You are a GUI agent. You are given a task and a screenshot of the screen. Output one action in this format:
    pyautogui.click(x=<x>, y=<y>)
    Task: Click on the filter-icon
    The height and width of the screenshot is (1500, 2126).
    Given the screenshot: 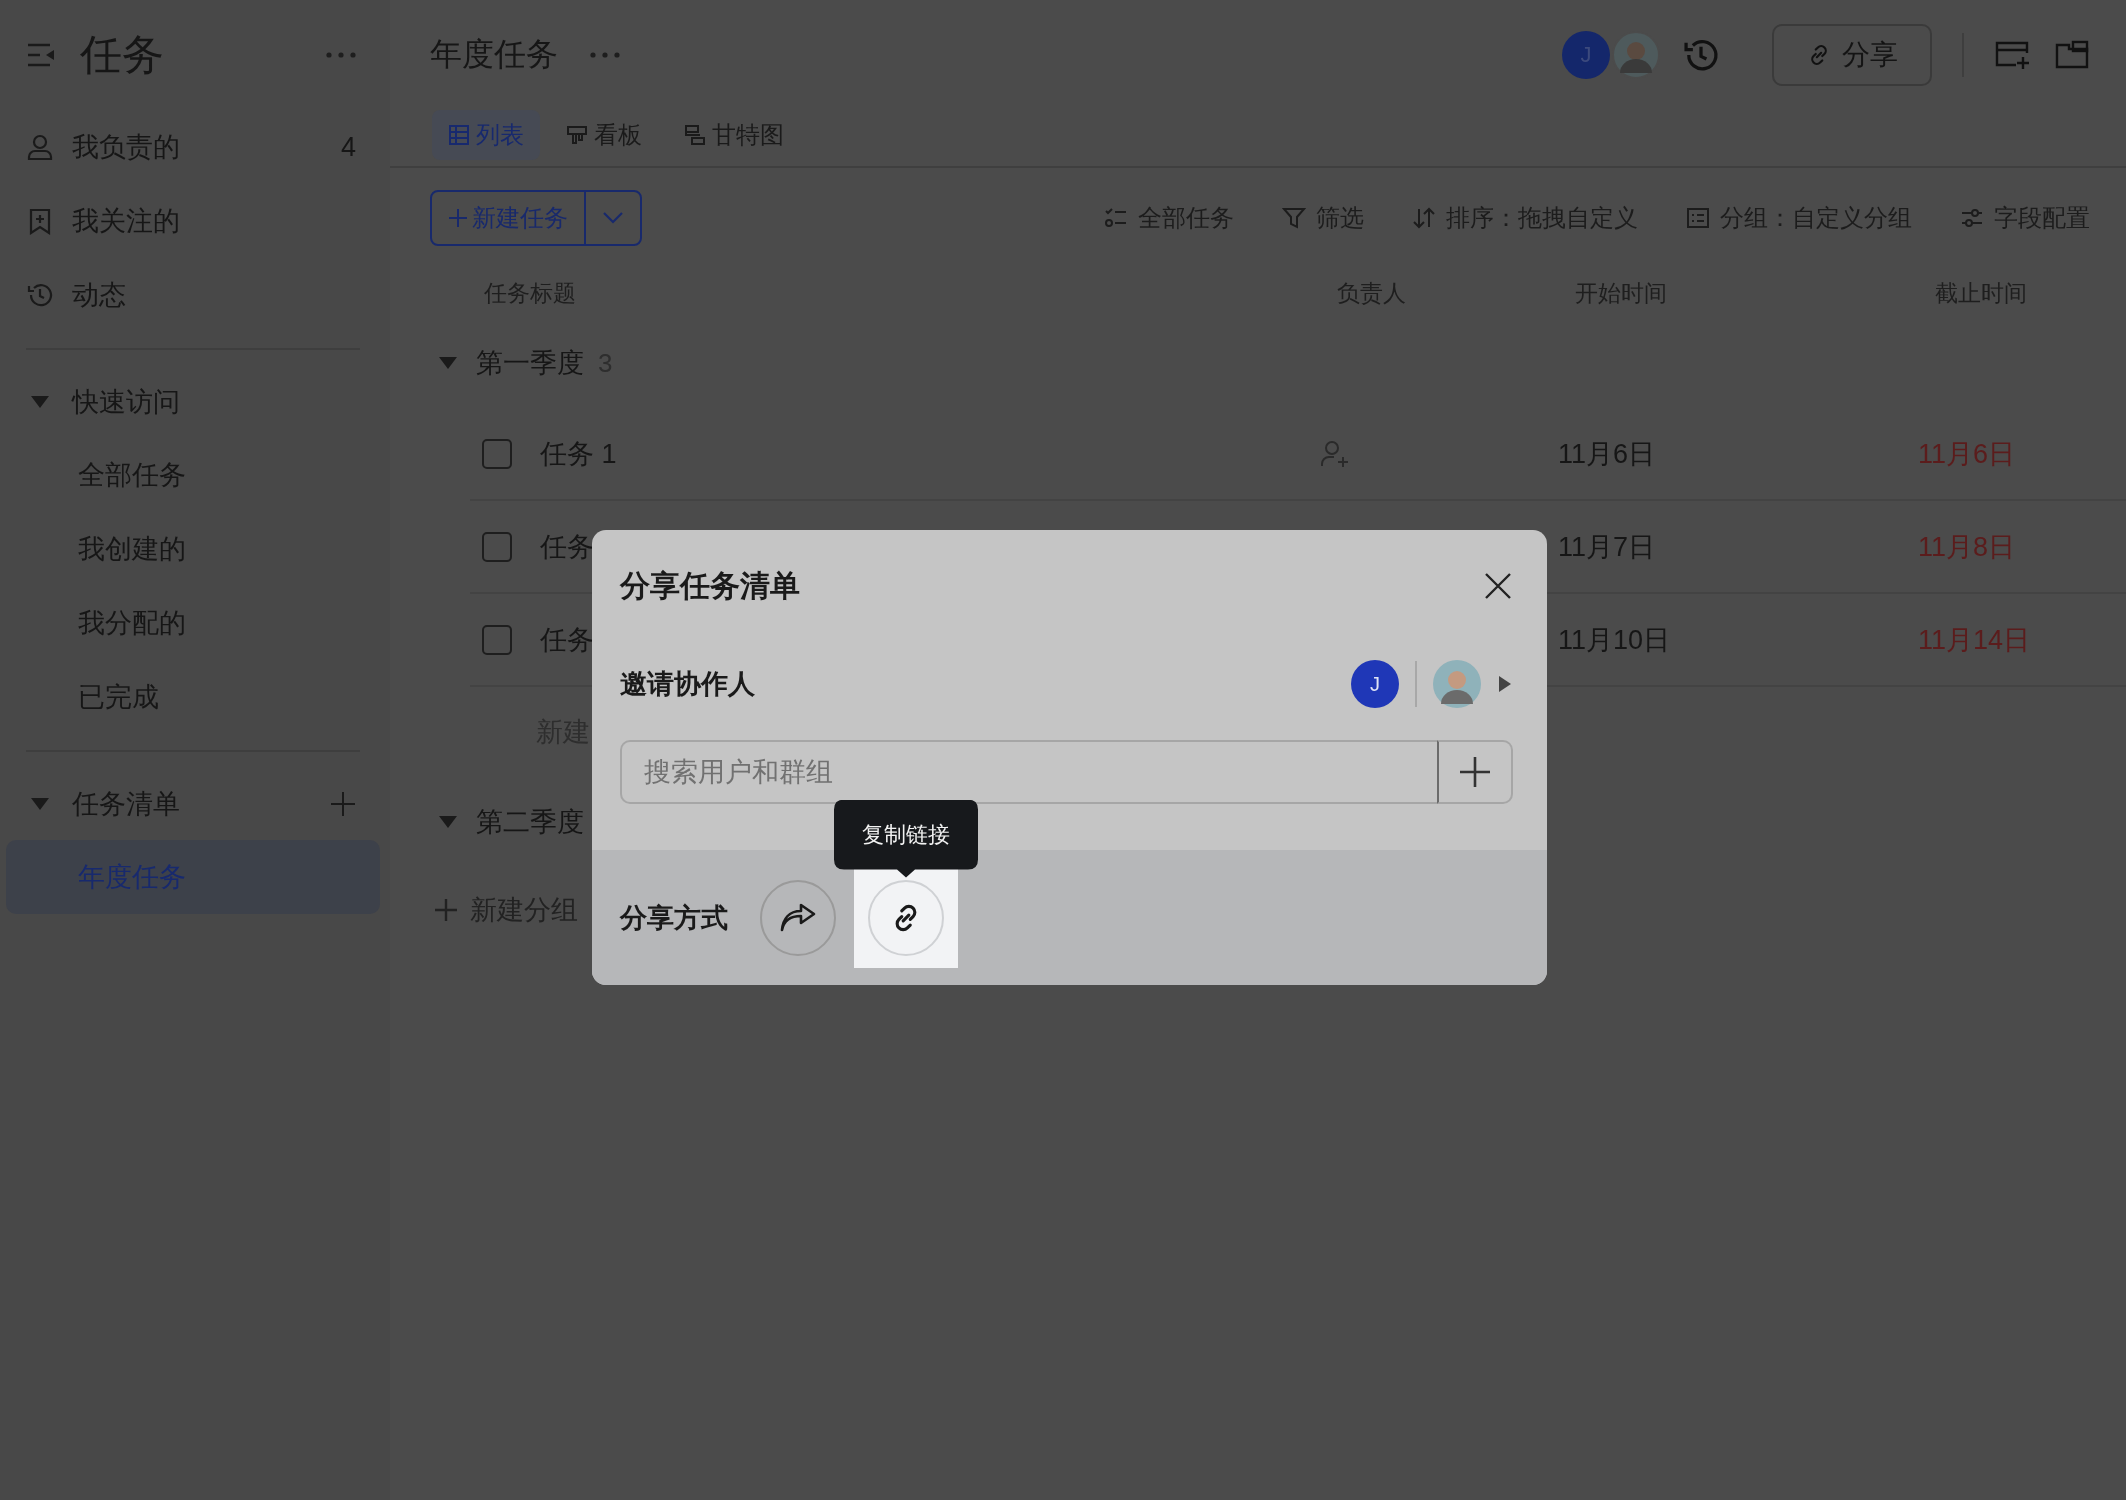 What is the action you would take?
    pyautogui.click(x=1294, y=218)
    